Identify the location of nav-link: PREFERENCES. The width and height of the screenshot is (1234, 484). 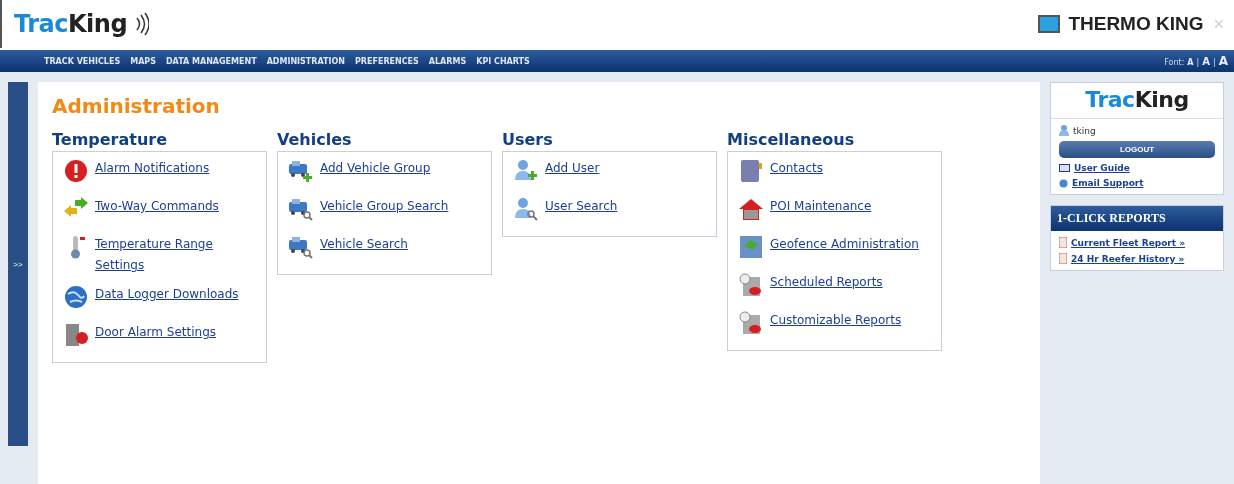
(386, 61).